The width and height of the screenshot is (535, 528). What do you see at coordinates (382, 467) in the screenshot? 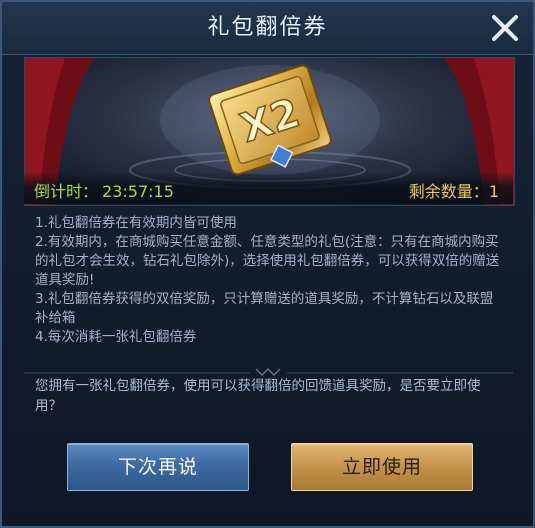
I see `use-now-button: 立即使用` at bounding box center [382, 467].